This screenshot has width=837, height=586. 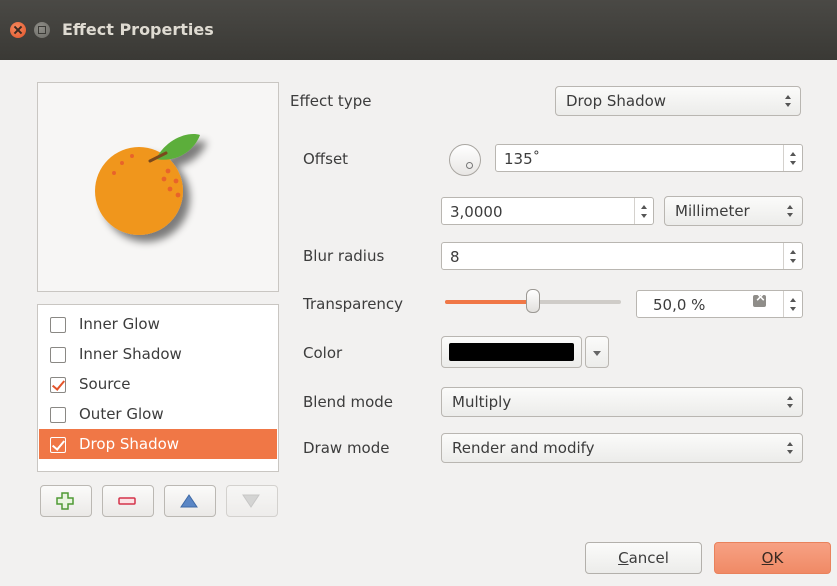 I want to click on cancel-button: Cancel, so click(x=643, y=558).